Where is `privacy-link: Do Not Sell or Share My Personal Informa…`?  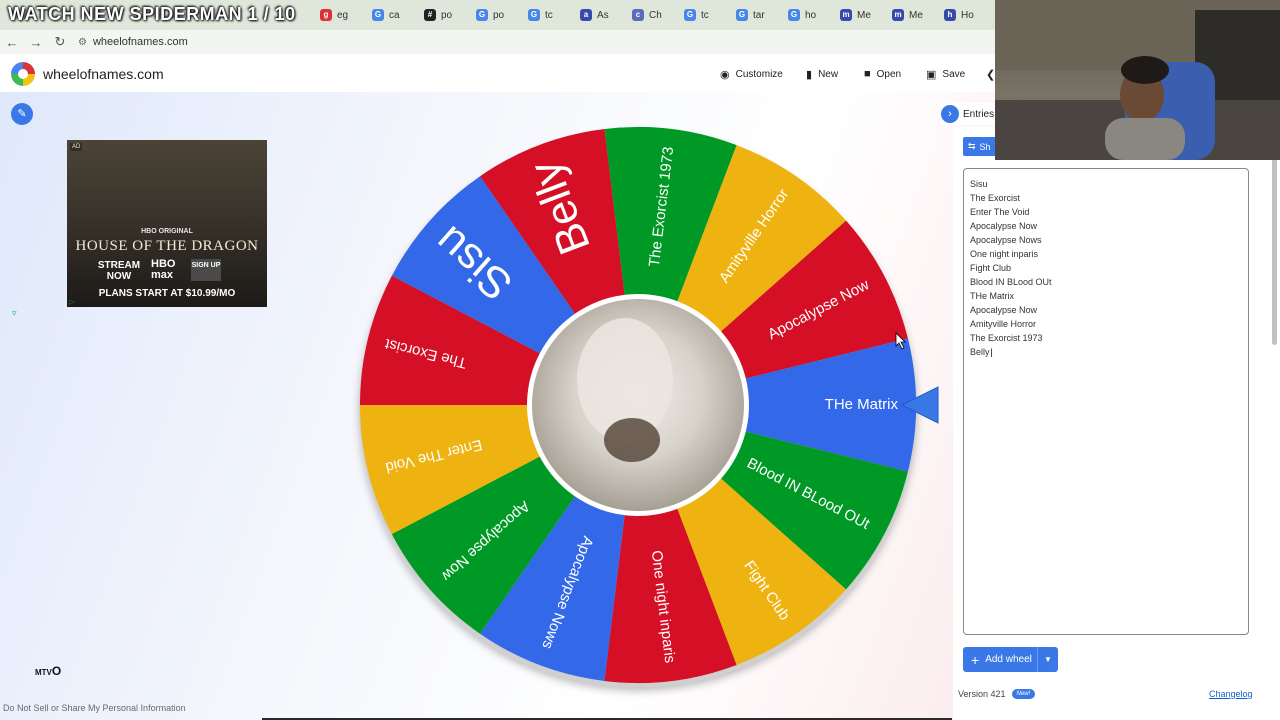
privacy-link: Do Not Sell or Share My Personal Informa… is located at coordinates (94, 708).